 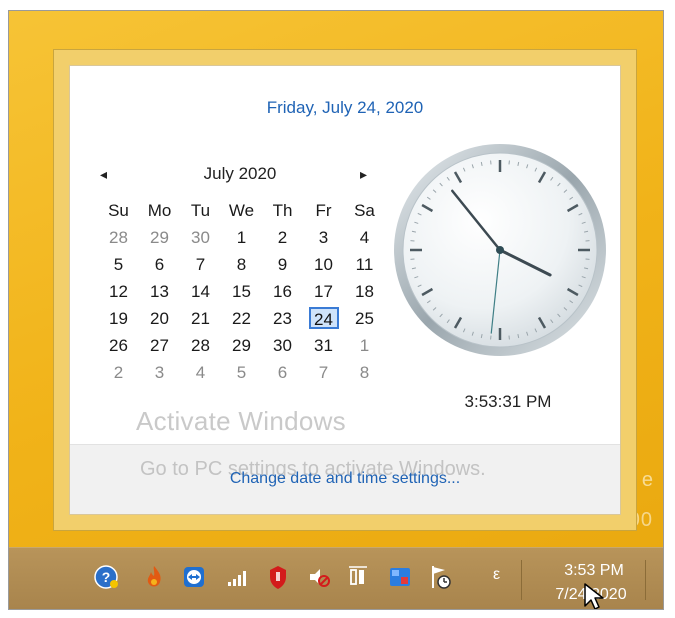 I want to click on teamviewer-icon, so click(x=194, y=577).